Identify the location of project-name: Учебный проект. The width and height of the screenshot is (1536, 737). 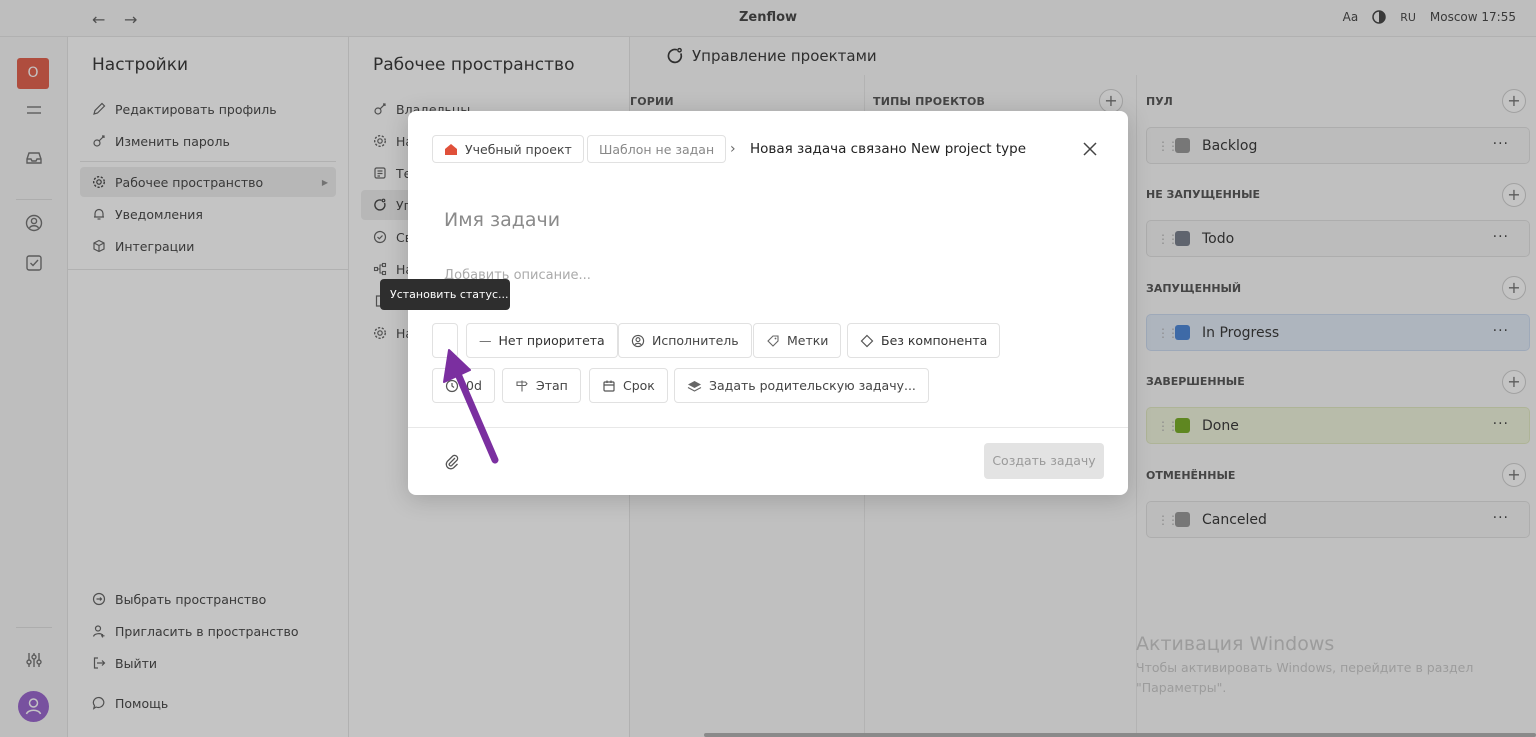
(518, 149).